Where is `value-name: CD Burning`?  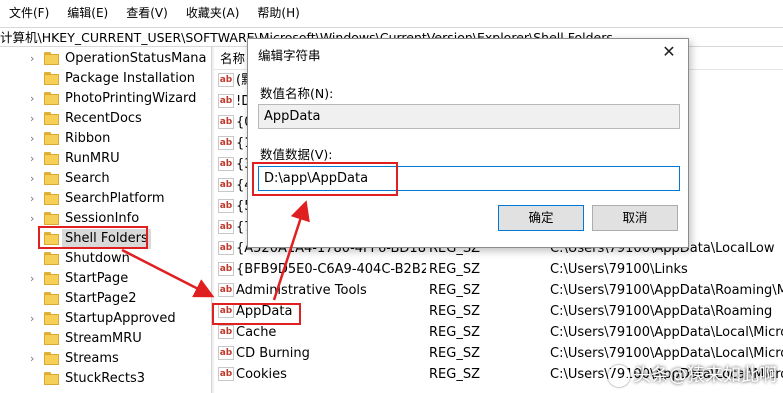 value-name: CD Burning is located at coordinates (273, 353).